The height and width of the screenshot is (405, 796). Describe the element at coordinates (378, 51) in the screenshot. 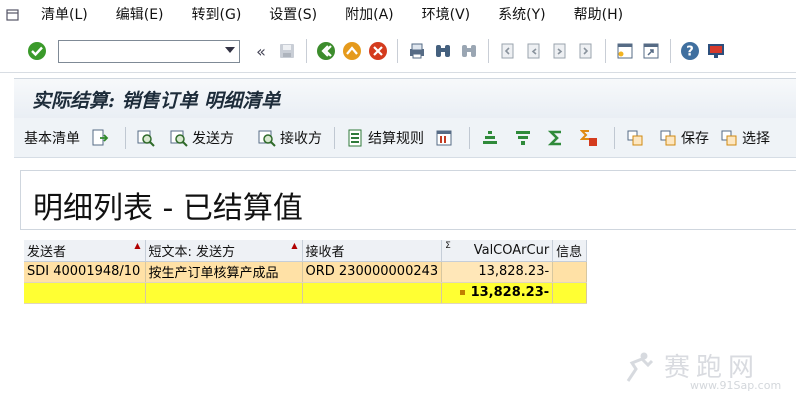

I see `cancel-icon` at that location.